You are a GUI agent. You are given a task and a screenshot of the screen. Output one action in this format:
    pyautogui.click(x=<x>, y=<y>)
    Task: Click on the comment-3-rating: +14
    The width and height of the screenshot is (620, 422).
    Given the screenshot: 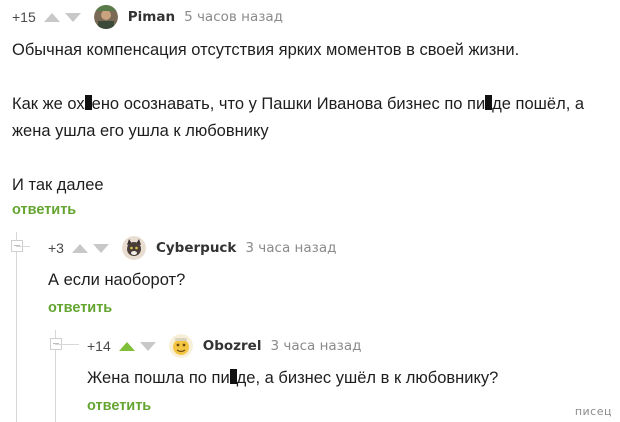 What is the action you would take?
    pyautogui.click(x=99, y=346)
    